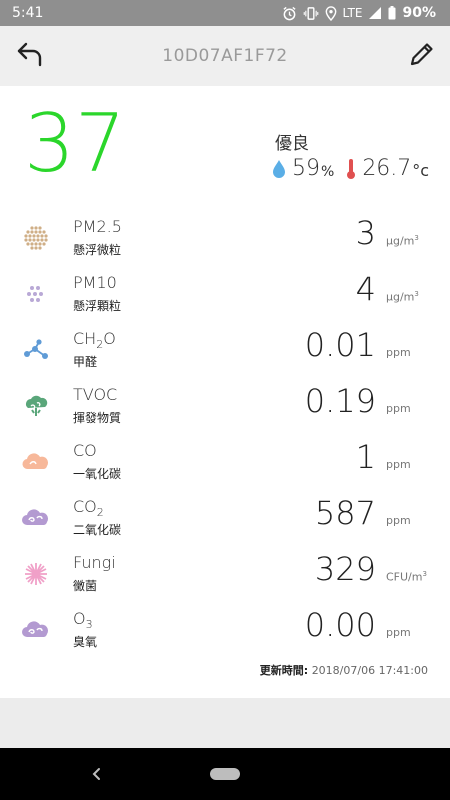 Image resolution: width=450 pixels, height=800 pixels. I want to click on metric-label: 二氧化碳, so click(97, 530).